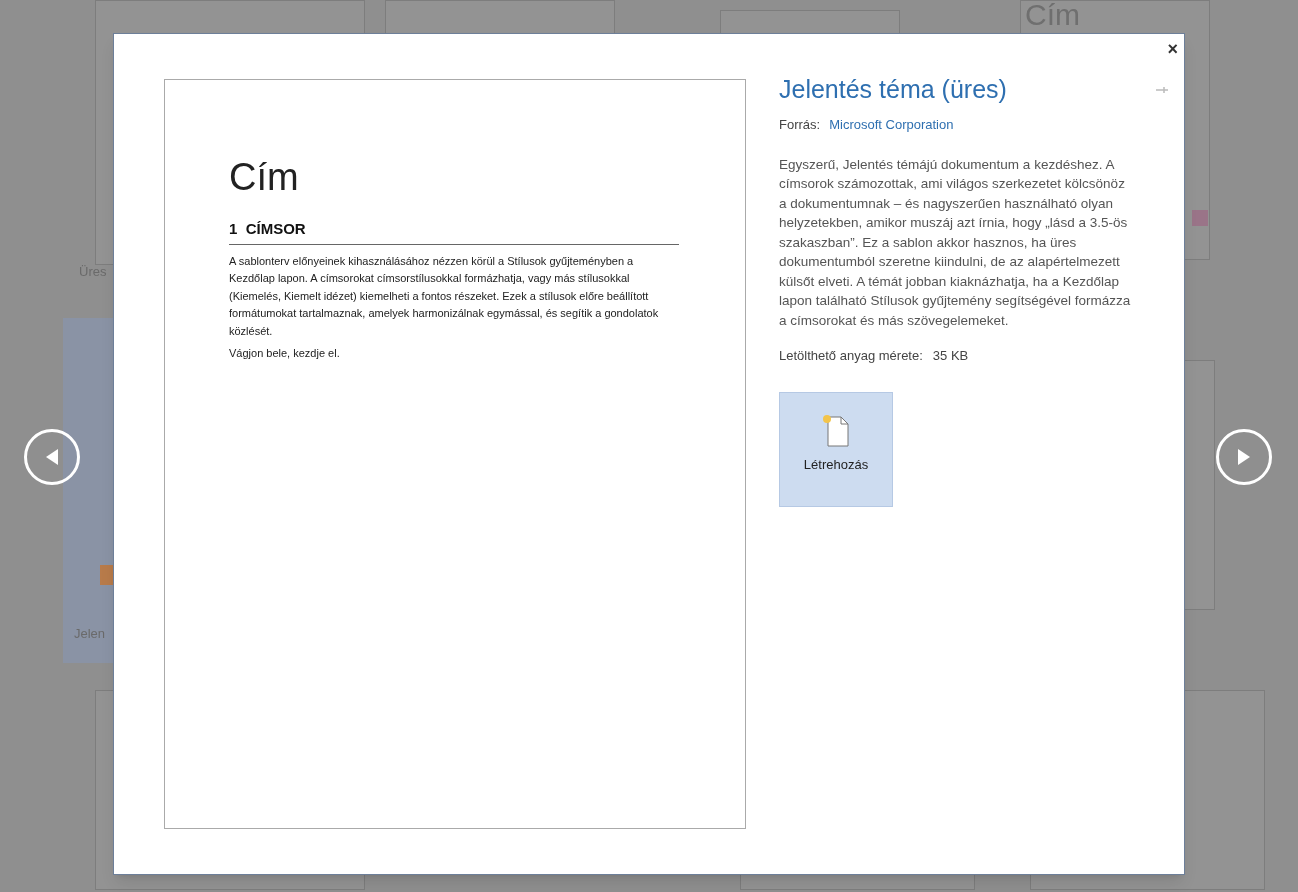 The image size is (1298, 892). I want to click on close-button: ×, so click(1172, 49).